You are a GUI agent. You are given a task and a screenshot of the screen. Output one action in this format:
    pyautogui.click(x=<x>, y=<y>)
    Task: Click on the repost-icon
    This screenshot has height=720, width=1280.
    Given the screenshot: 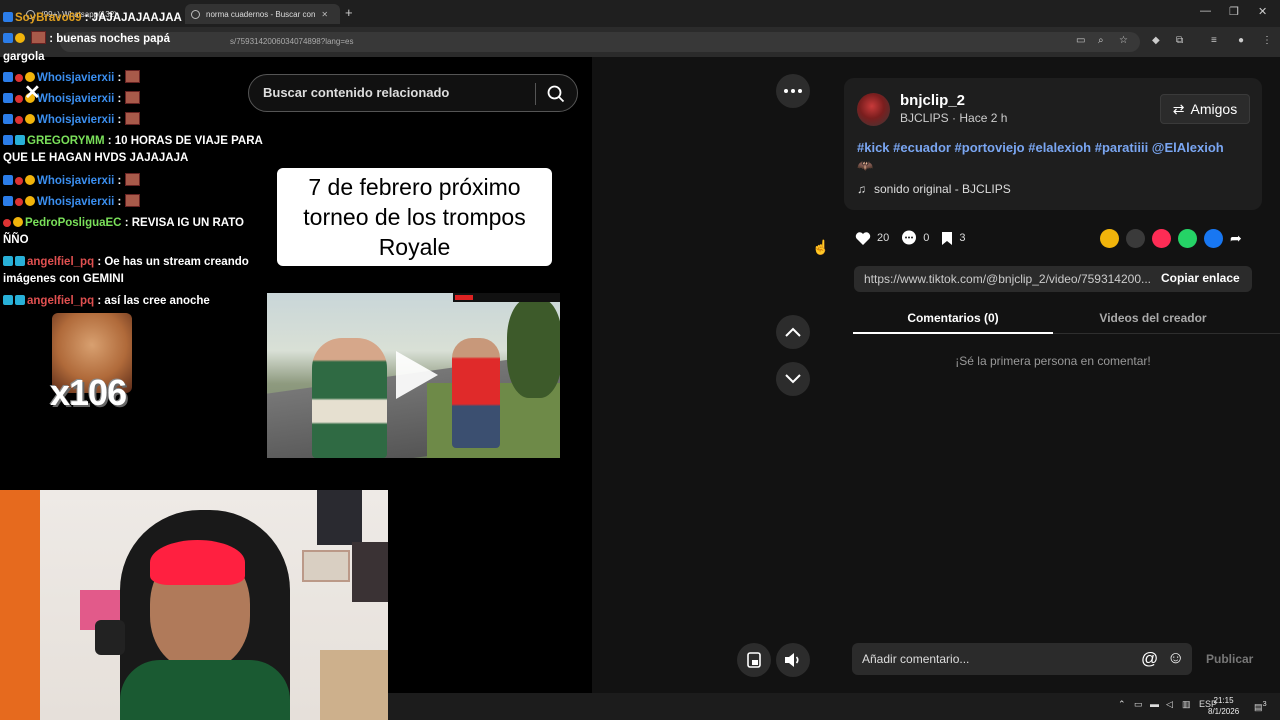 What is the action you would take?
    pyautogui.click(x=1109, y=238)
    